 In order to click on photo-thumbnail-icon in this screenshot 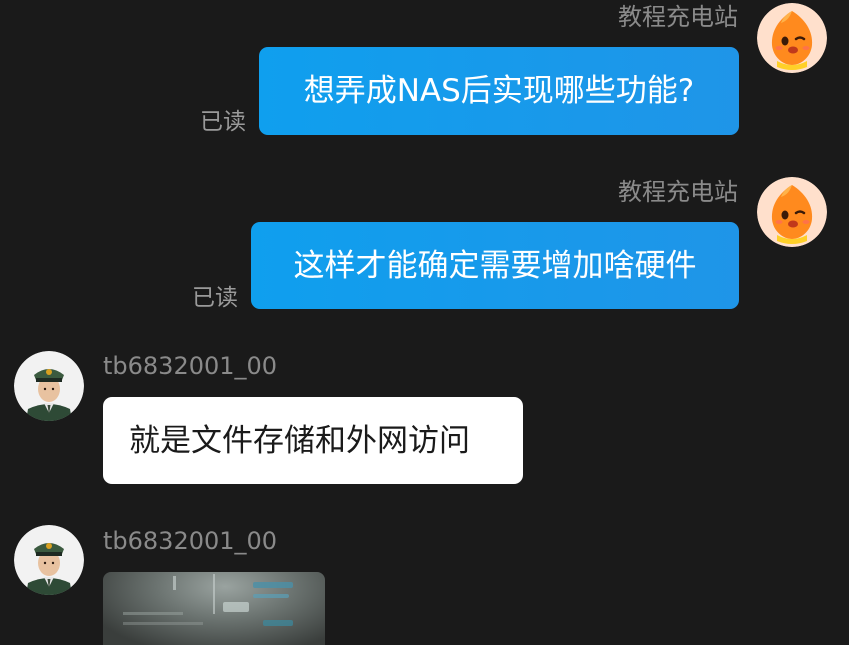, I will do `click(208, 600)`.